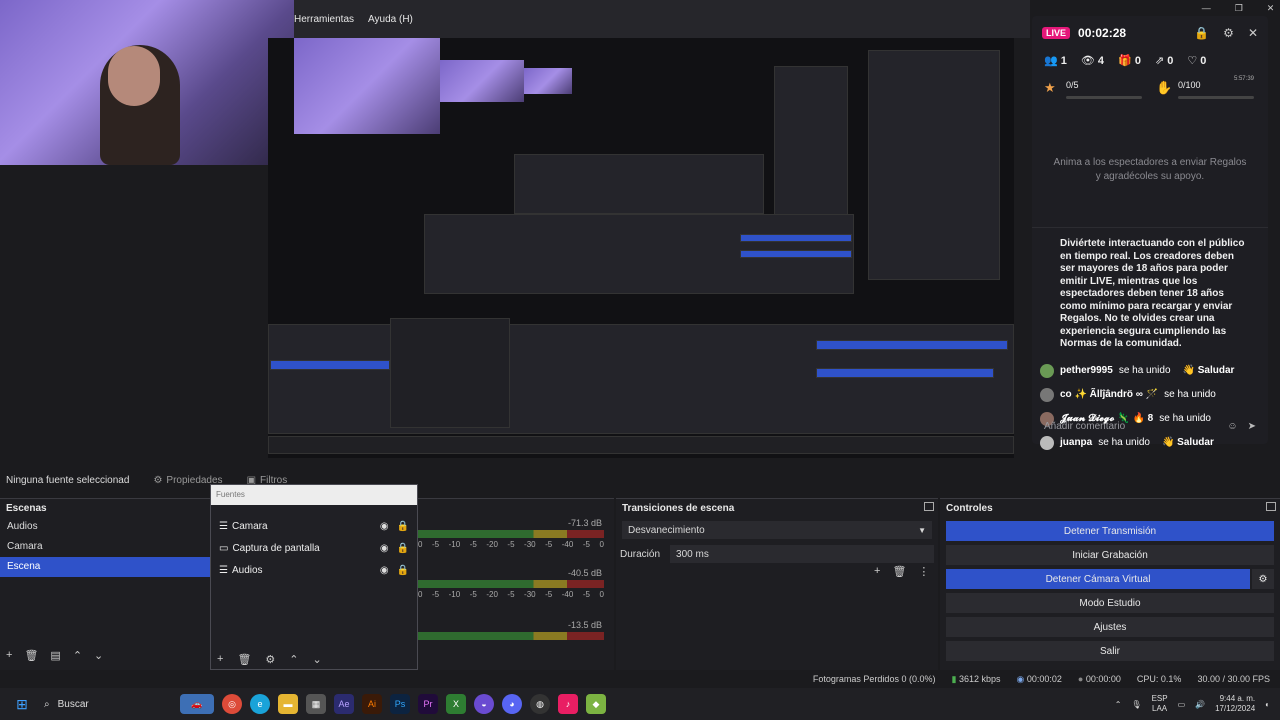 The height and width of the screenshot is (720, 1280). What do you see at coordinates (314, 570) in the screenshot?
I see `source-item-audios: ☰ Audios ◉ 🔒` at bounding box center [314, 570].